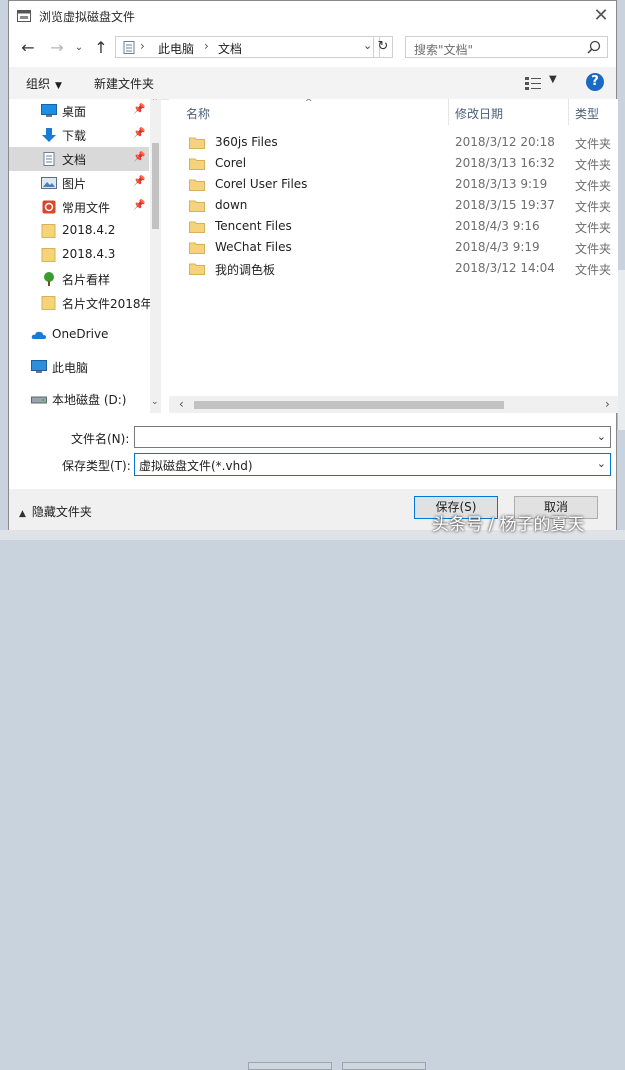 The width and height of the screenshot is (625, 1070). What do you see at coordinates (247, 47) in the screenshot?
I see `address-bar: › 此电脑 › 文档 ⌄` at bounding box center [247, 47].